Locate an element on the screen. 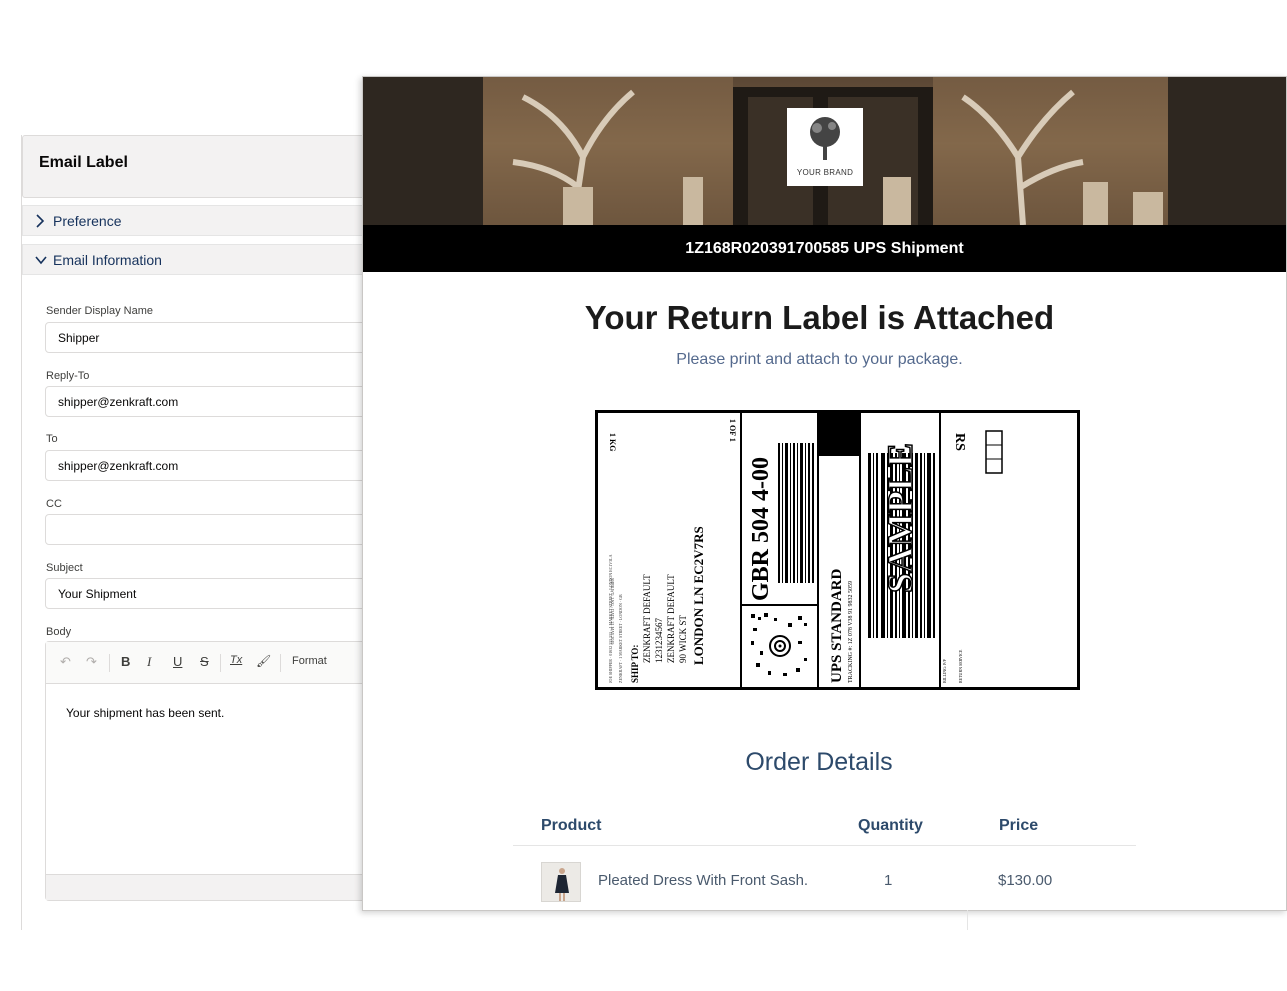 The height and width of the screenshot is (991, 1287). product-thumbnail is located at coordinates (561, 882).